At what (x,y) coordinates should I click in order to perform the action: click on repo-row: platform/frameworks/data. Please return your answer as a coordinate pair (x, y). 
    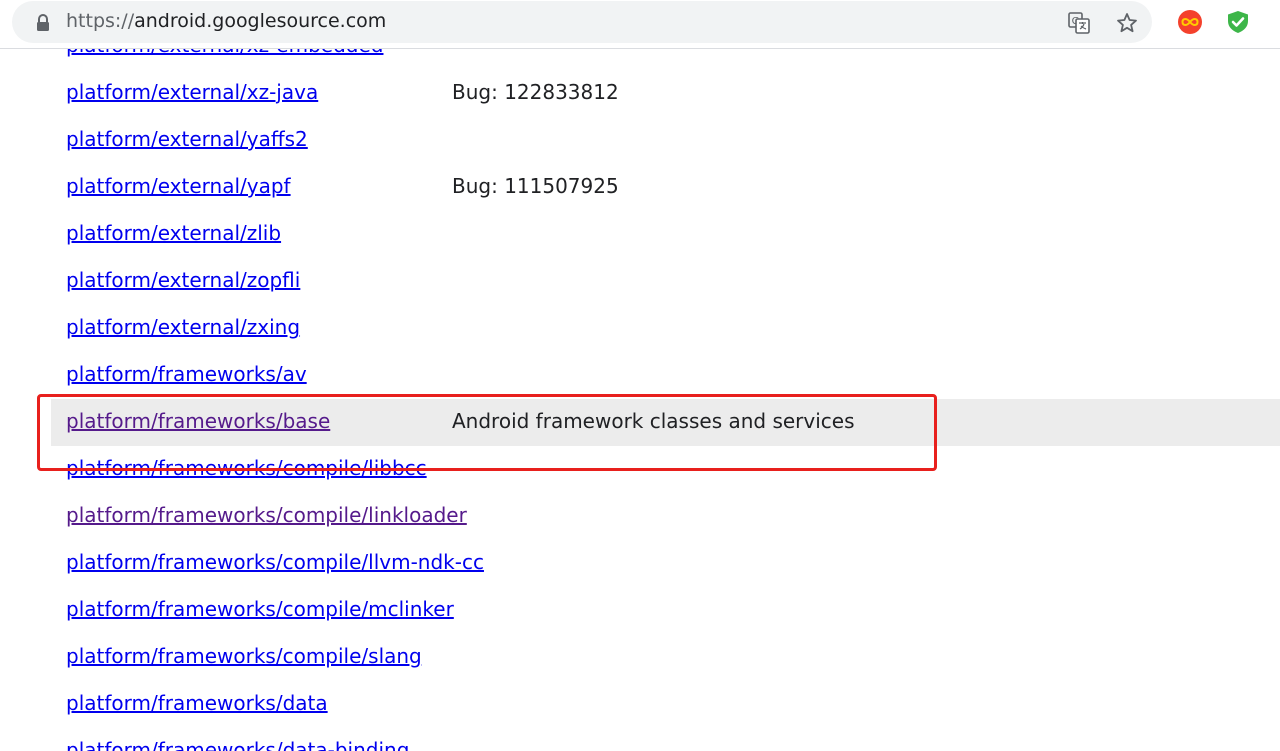
    Looking at the image, I should click on (665, 704).